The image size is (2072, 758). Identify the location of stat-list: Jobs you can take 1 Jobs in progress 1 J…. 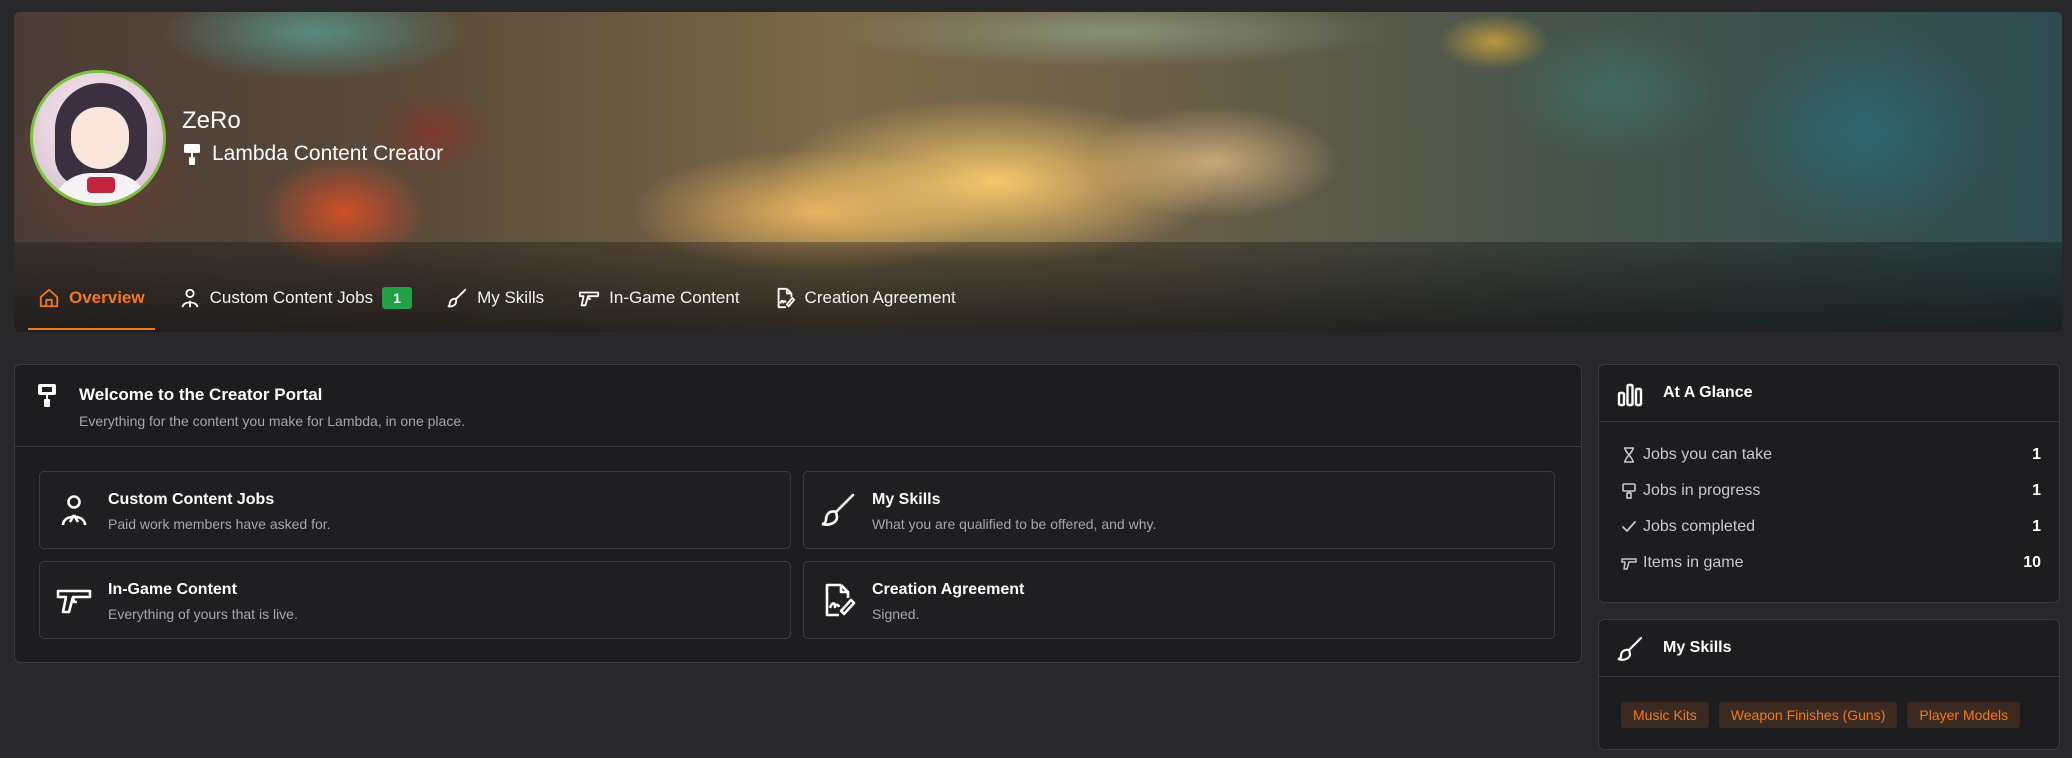
(1831, 509).